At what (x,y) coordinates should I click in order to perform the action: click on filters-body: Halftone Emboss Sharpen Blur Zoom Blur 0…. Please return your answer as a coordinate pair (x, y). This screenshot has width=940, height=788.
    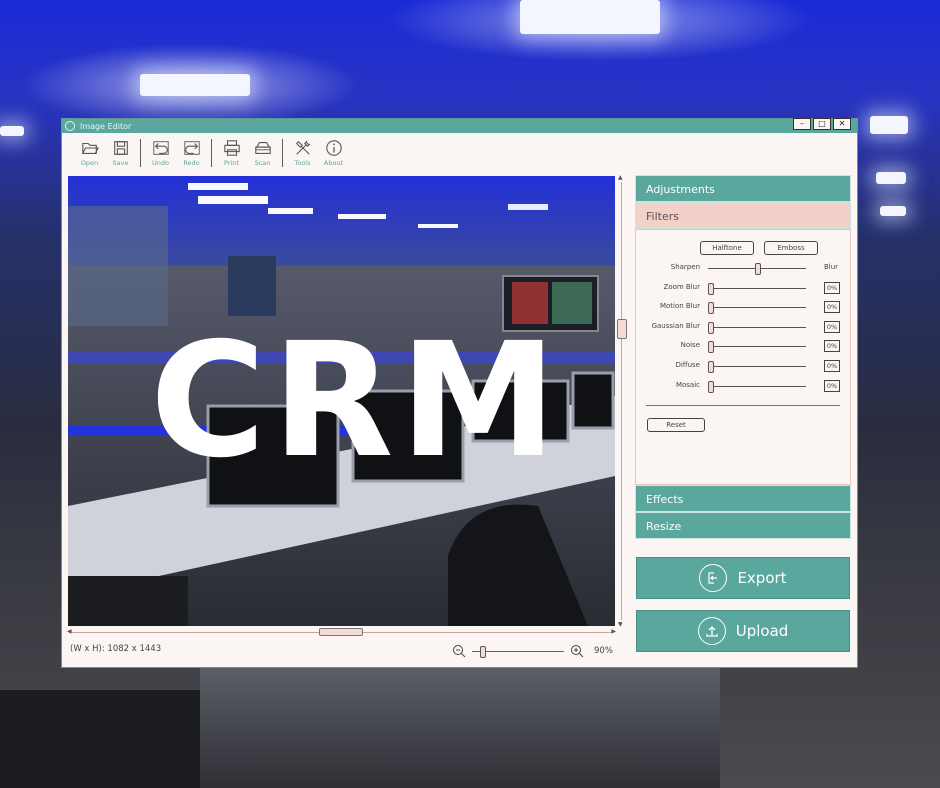
    Looking at the image, I should click on (743, 357).